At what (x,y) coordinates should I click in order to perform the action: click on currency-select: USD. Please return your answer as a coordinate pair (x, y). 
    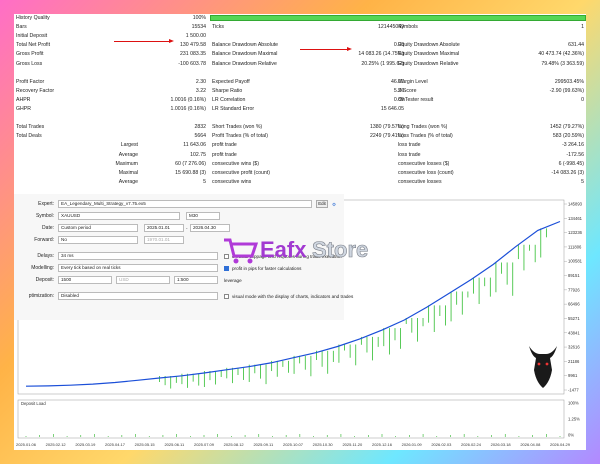
    Looking at the image, I should click on (143, 280).